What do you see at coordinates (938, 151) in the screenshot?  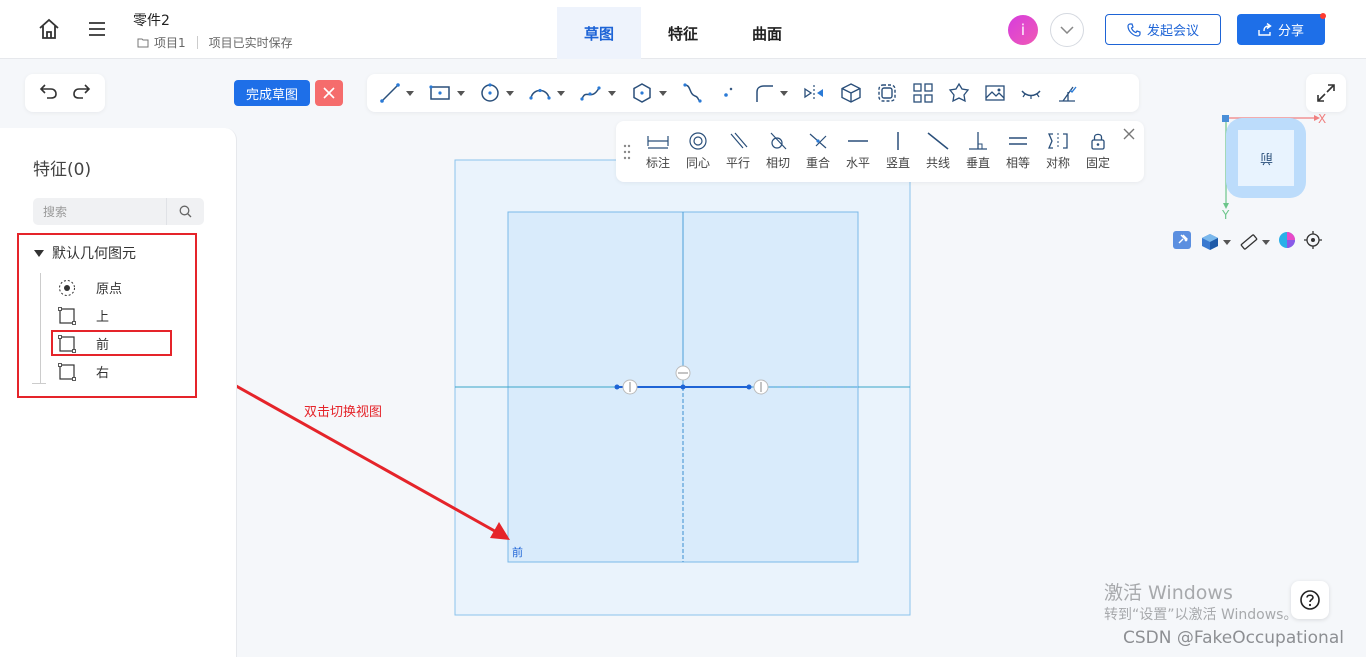 I see `constraint-collinear: 共线` at bounding box center [938, 151].